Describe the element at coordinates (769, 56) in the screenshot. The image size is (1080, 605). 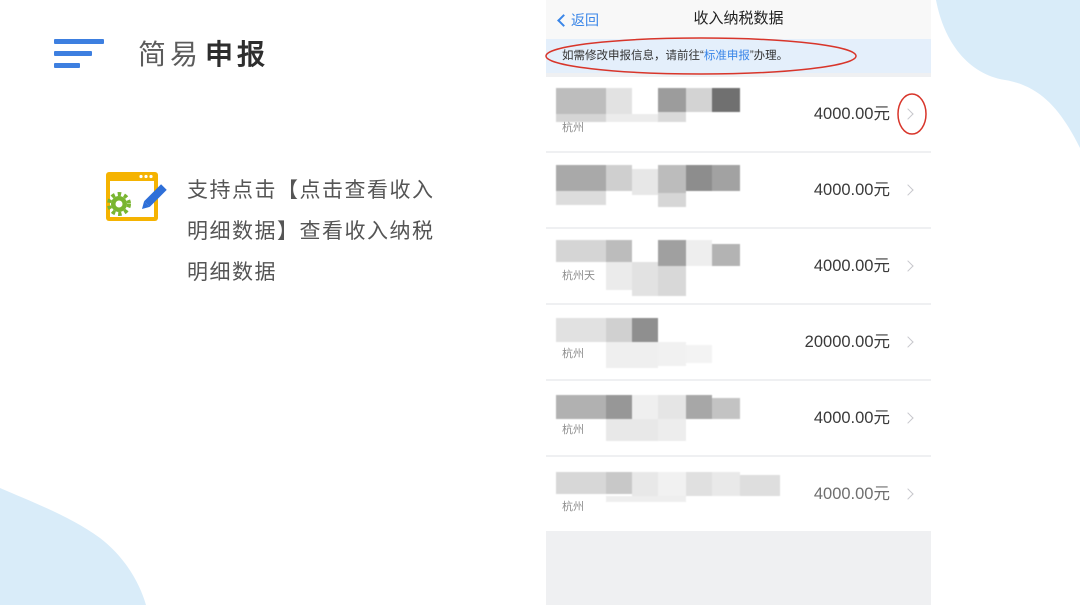
I see `notice-text-suffix: ”办理。` at that location.